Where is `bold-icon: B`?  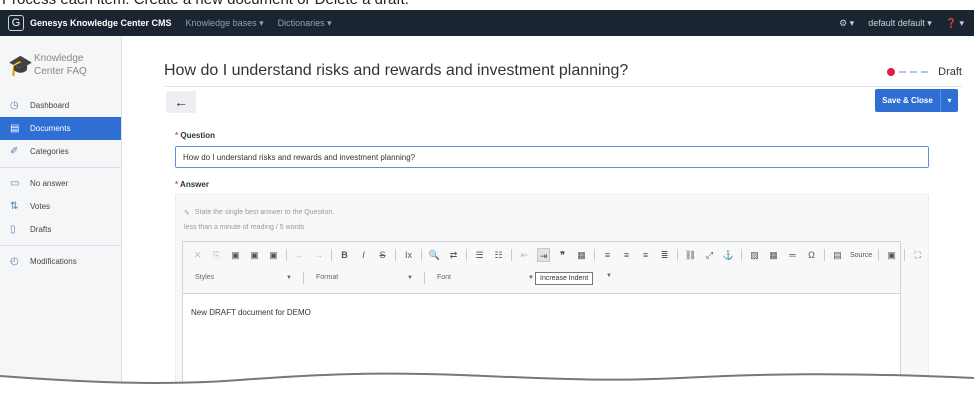
bold-icon: B is located at coordinates (344, 255).